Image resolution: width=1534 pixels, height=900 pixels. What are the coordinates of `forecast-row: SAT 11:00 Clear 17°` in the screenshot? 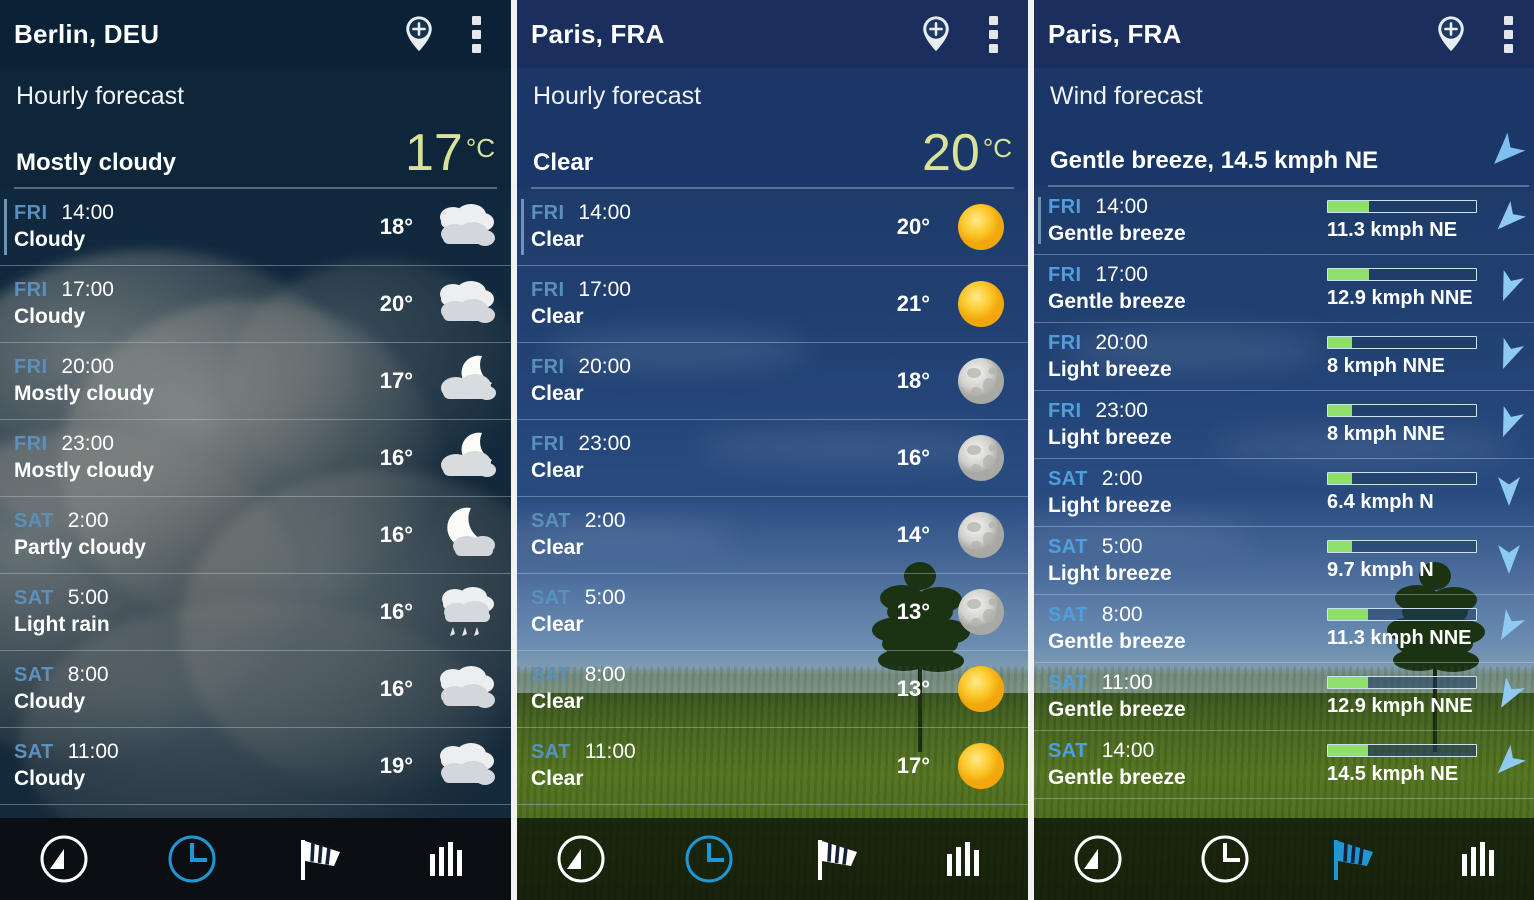 It's located at (772, 766).